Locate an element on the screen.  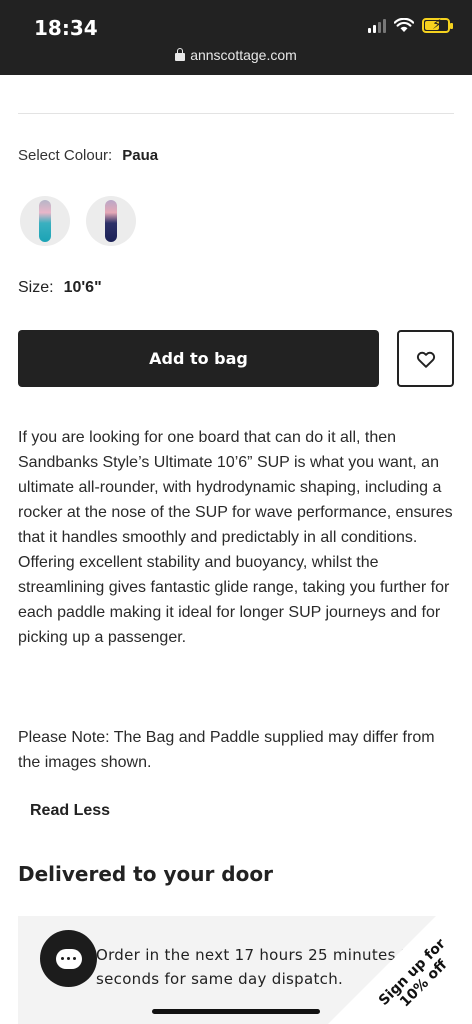
chat-button is located at coordinates (68, 958).